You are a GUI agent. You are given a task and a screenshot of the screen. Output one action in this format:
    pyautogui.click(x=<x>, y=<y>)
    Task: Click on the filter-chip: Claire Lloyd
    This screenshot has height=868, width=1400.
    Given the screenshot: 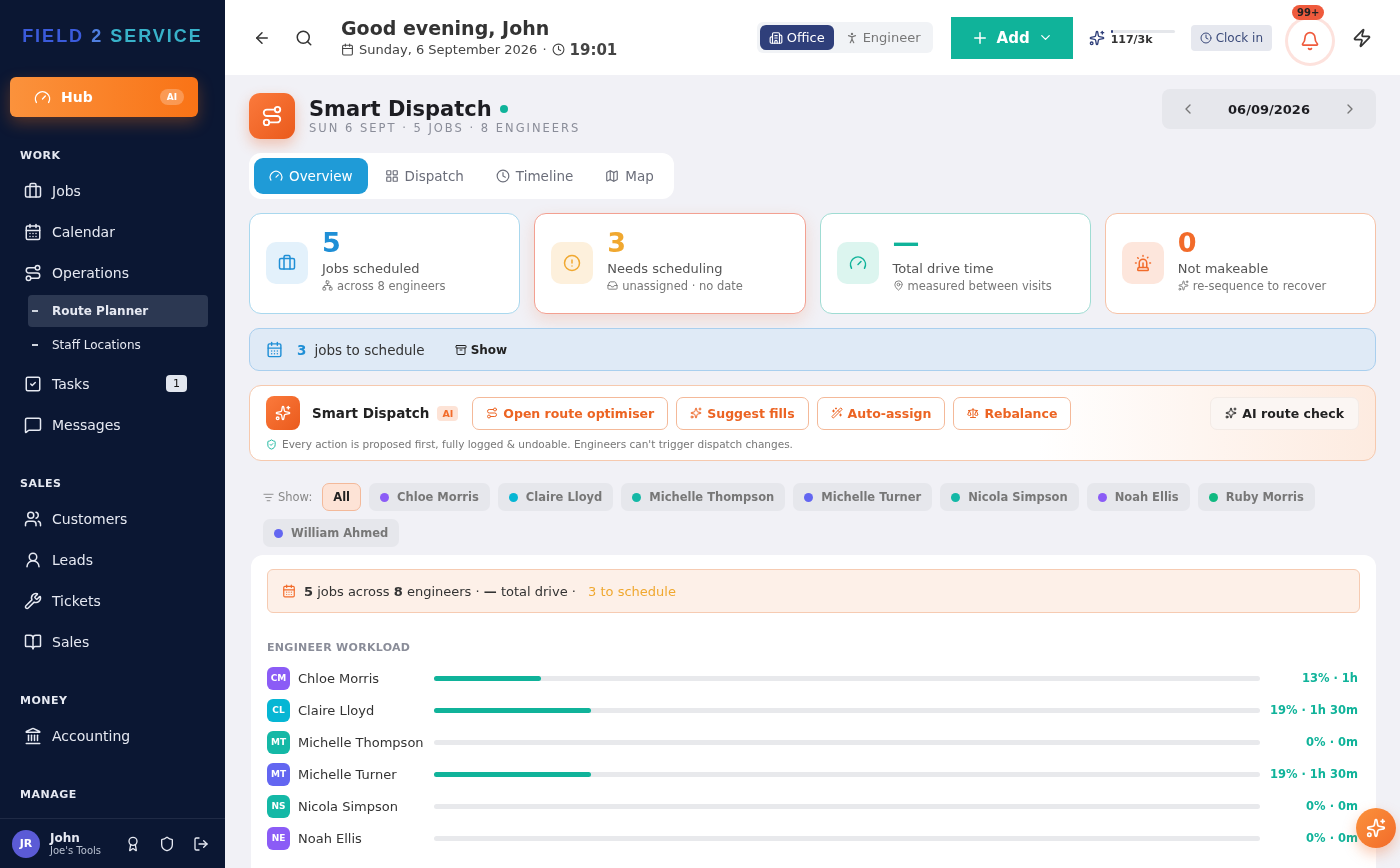 What is the action you would take?
    pyautogui.click(x=555, y=497)
    